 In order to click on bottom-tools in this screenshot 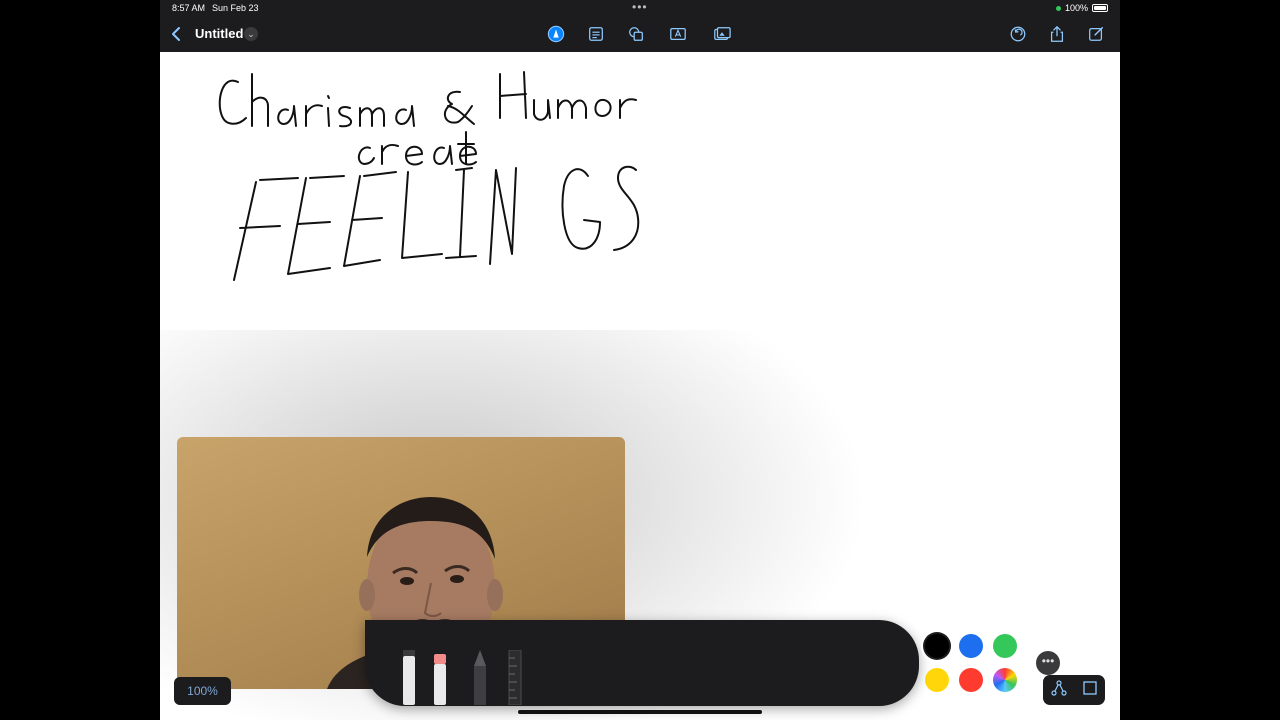, I will do `click(1074, 690)`.